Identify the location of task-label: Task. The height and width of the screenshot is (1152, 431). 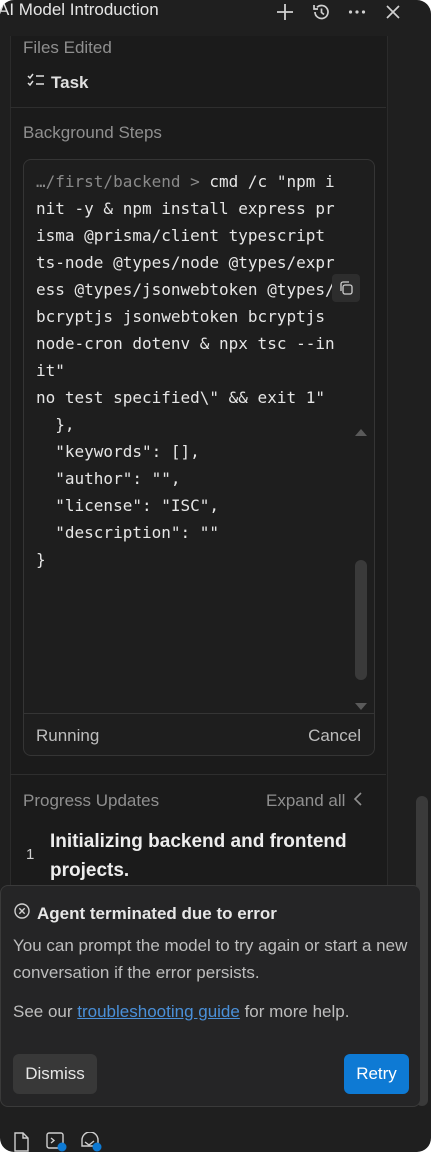
(70, 82).